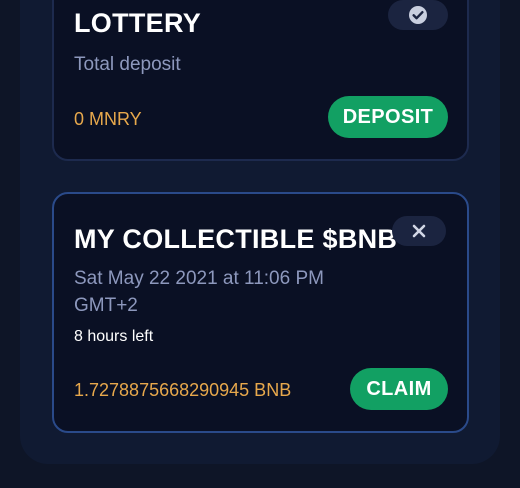 This screenshot has width=520, height=488. What do you see at coordinates (183, 390) in the screenshot?
I see `collectible-amount: 1.7278875668290945 BNB` at bounding box center [183, 390].